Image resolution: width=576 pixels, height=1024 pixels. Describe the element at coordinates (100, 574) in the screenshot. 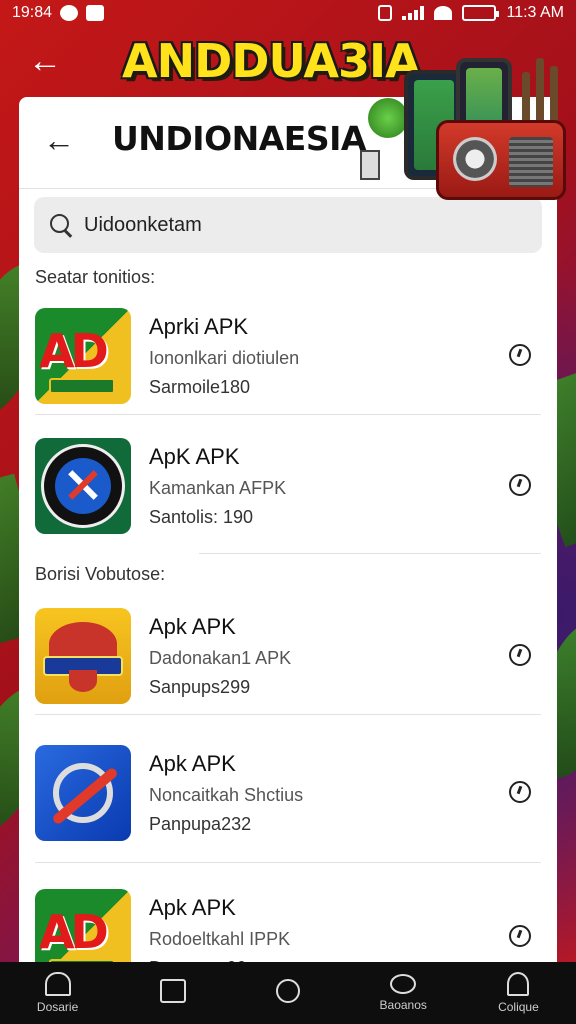

I see `section-label: Borisi Vobutose:` at that location.